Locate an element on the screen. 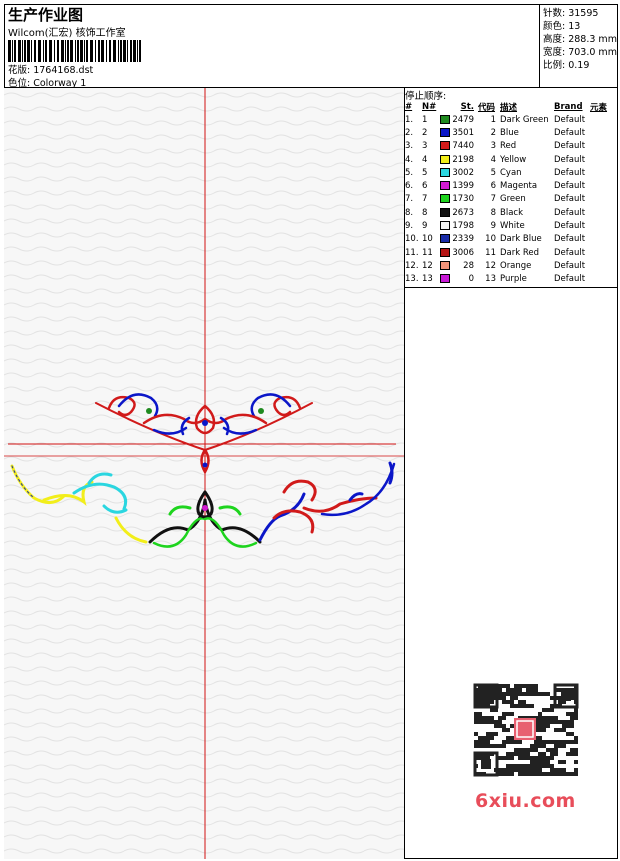 This screenshot has height=861, width=620. row-code: 11 is located at coordinates (490, 252).